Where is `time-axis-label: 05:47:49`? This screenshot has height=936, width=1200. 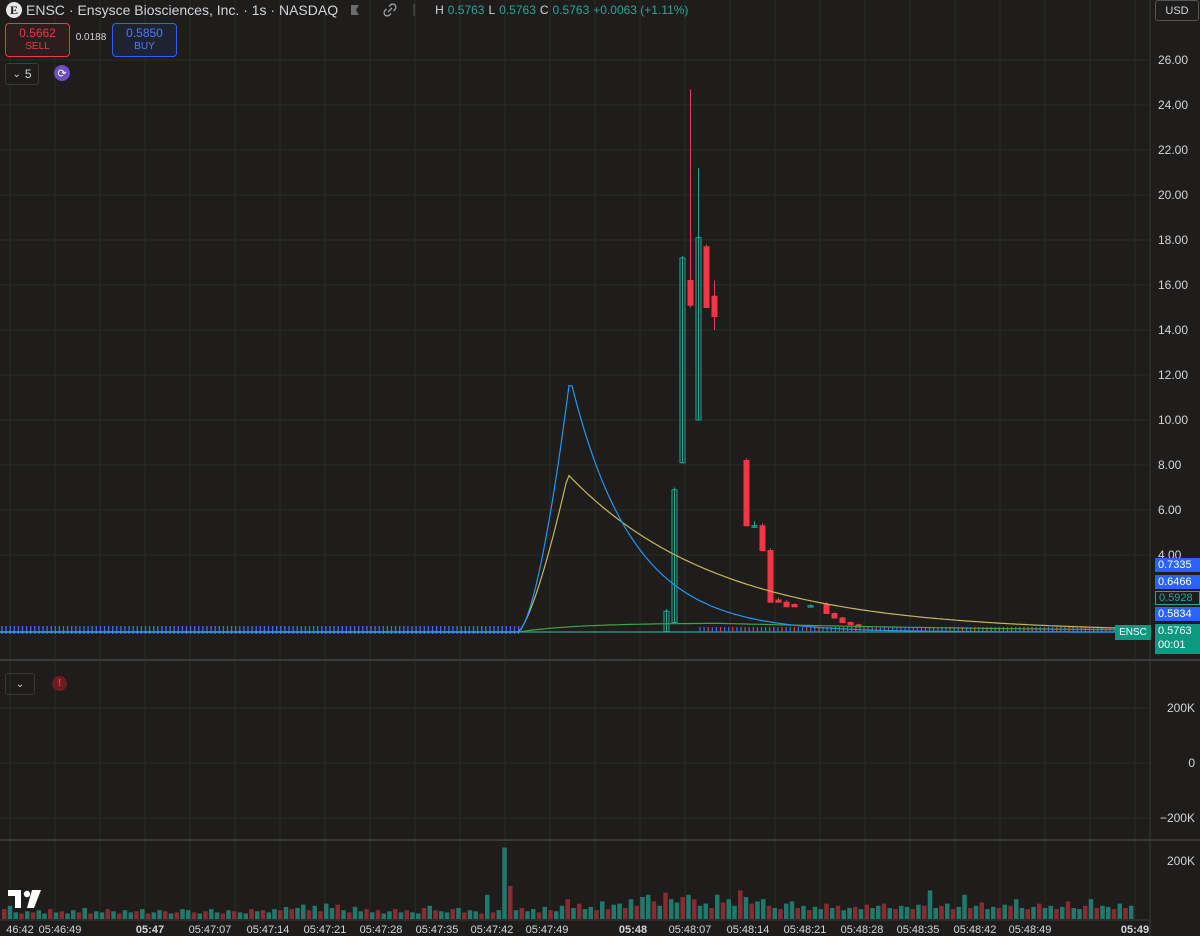 time-axis-label: 05:47:49 is located at coordinates (547, 930).